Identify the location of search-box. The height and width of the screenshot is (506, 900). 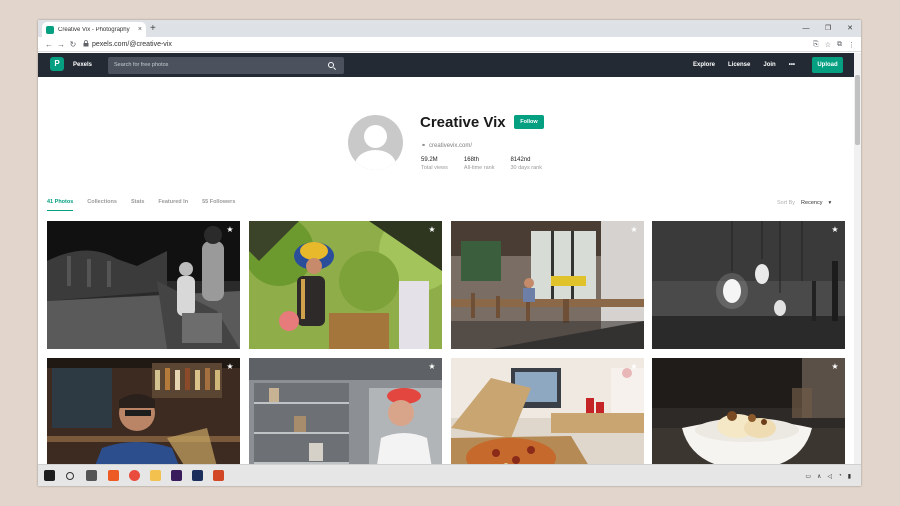
(226, 65).